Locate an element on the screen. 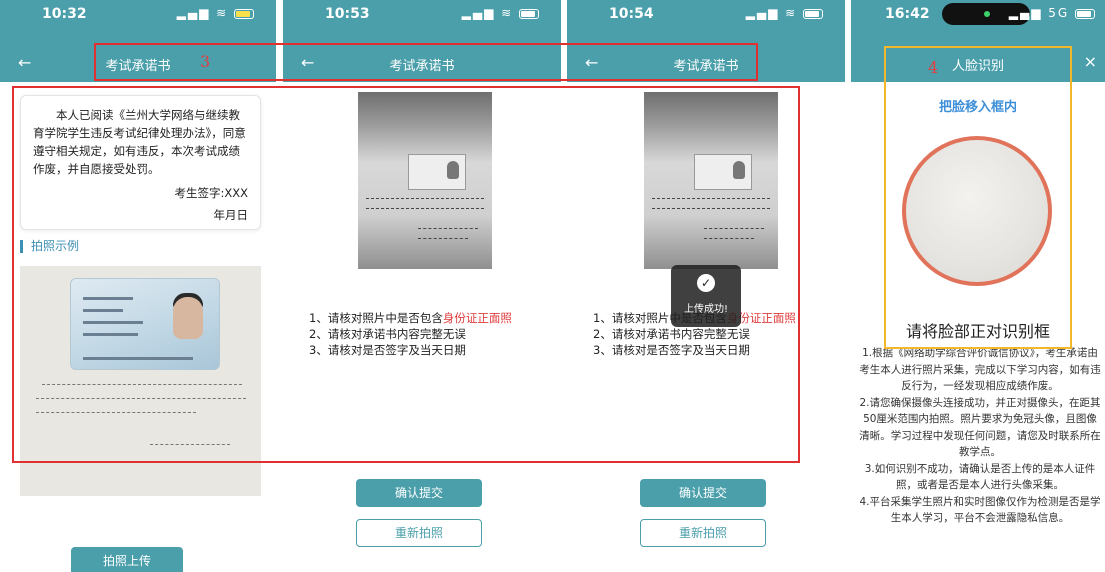  status-time: 10:54 is located at coordinates (631, 14).